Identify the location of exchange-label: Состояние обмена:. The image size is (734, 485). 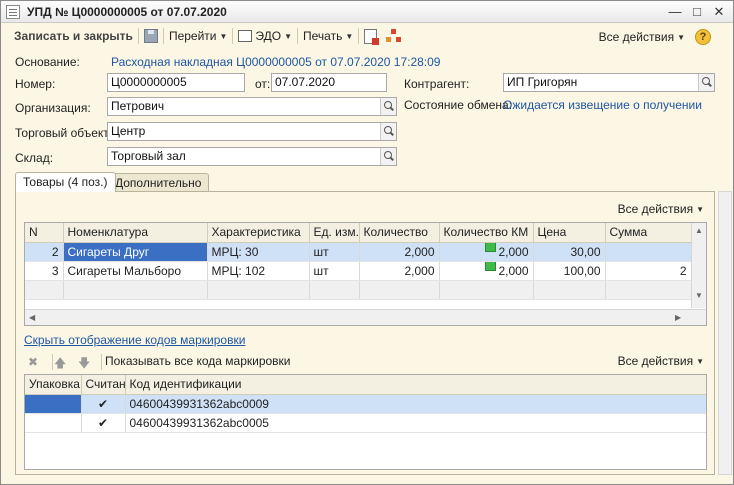
(458, 105).